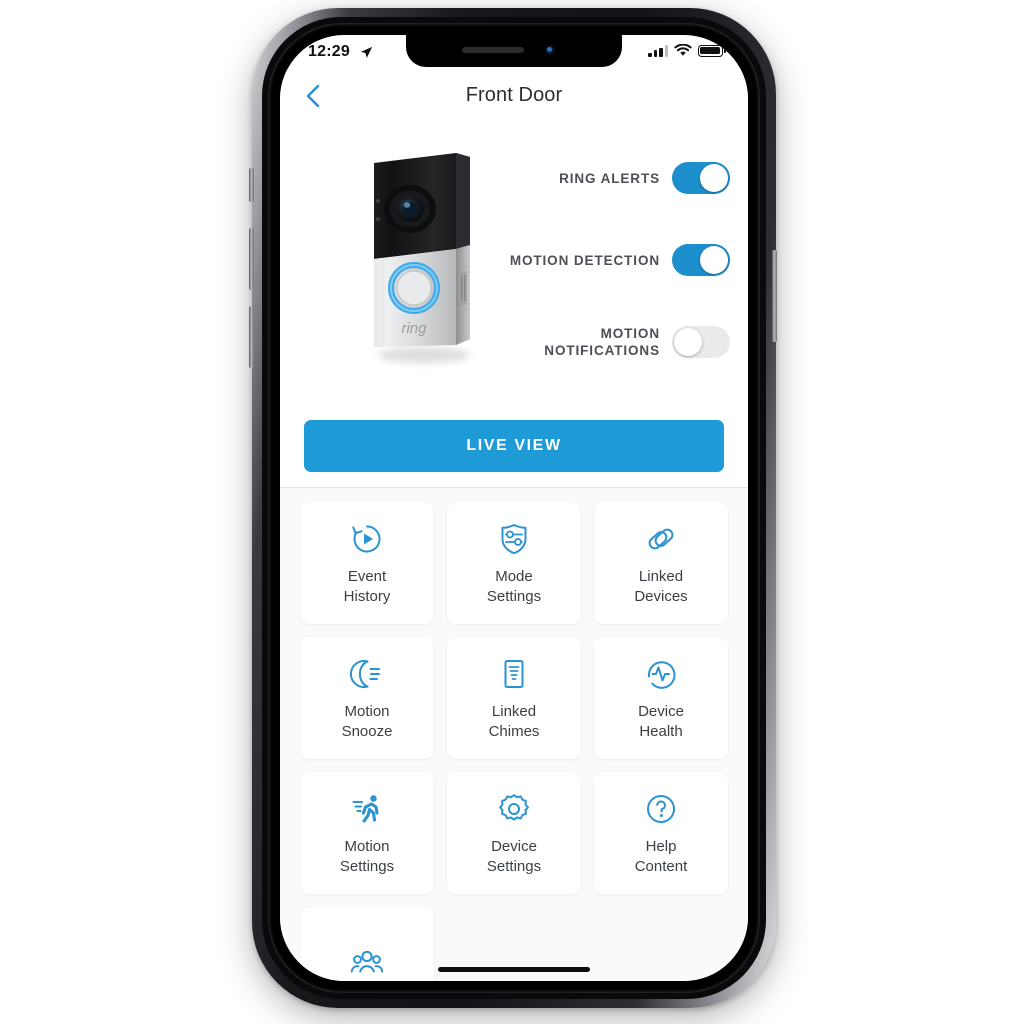 The width and height of the screenshot is (1024, 1024). Describe the element at coordinates (609, 178) in the screenshot. I see `ring-alerts-label: RING ALERTS` at that location.